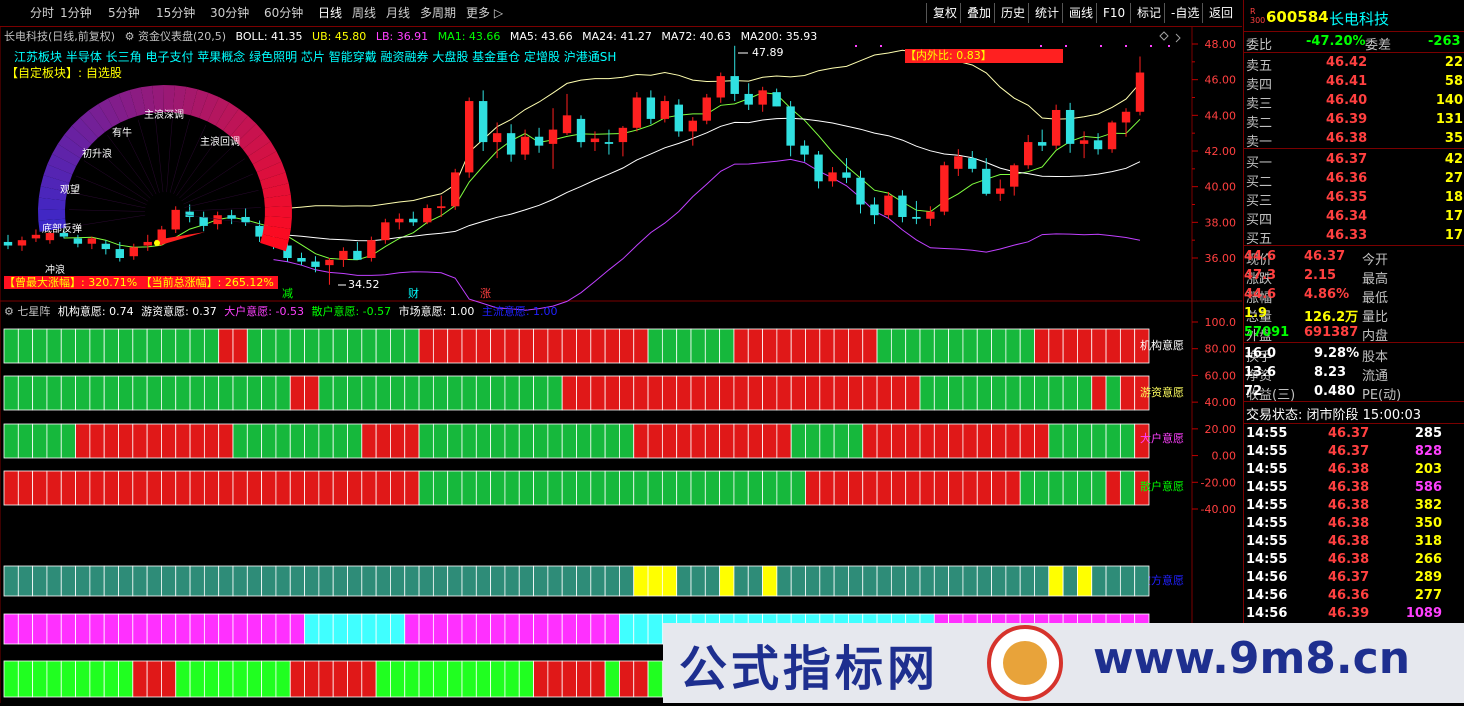 This screenshot has height=706, width=1464. I want to click on period-tab-4: 30分钟, so click(229, 12).